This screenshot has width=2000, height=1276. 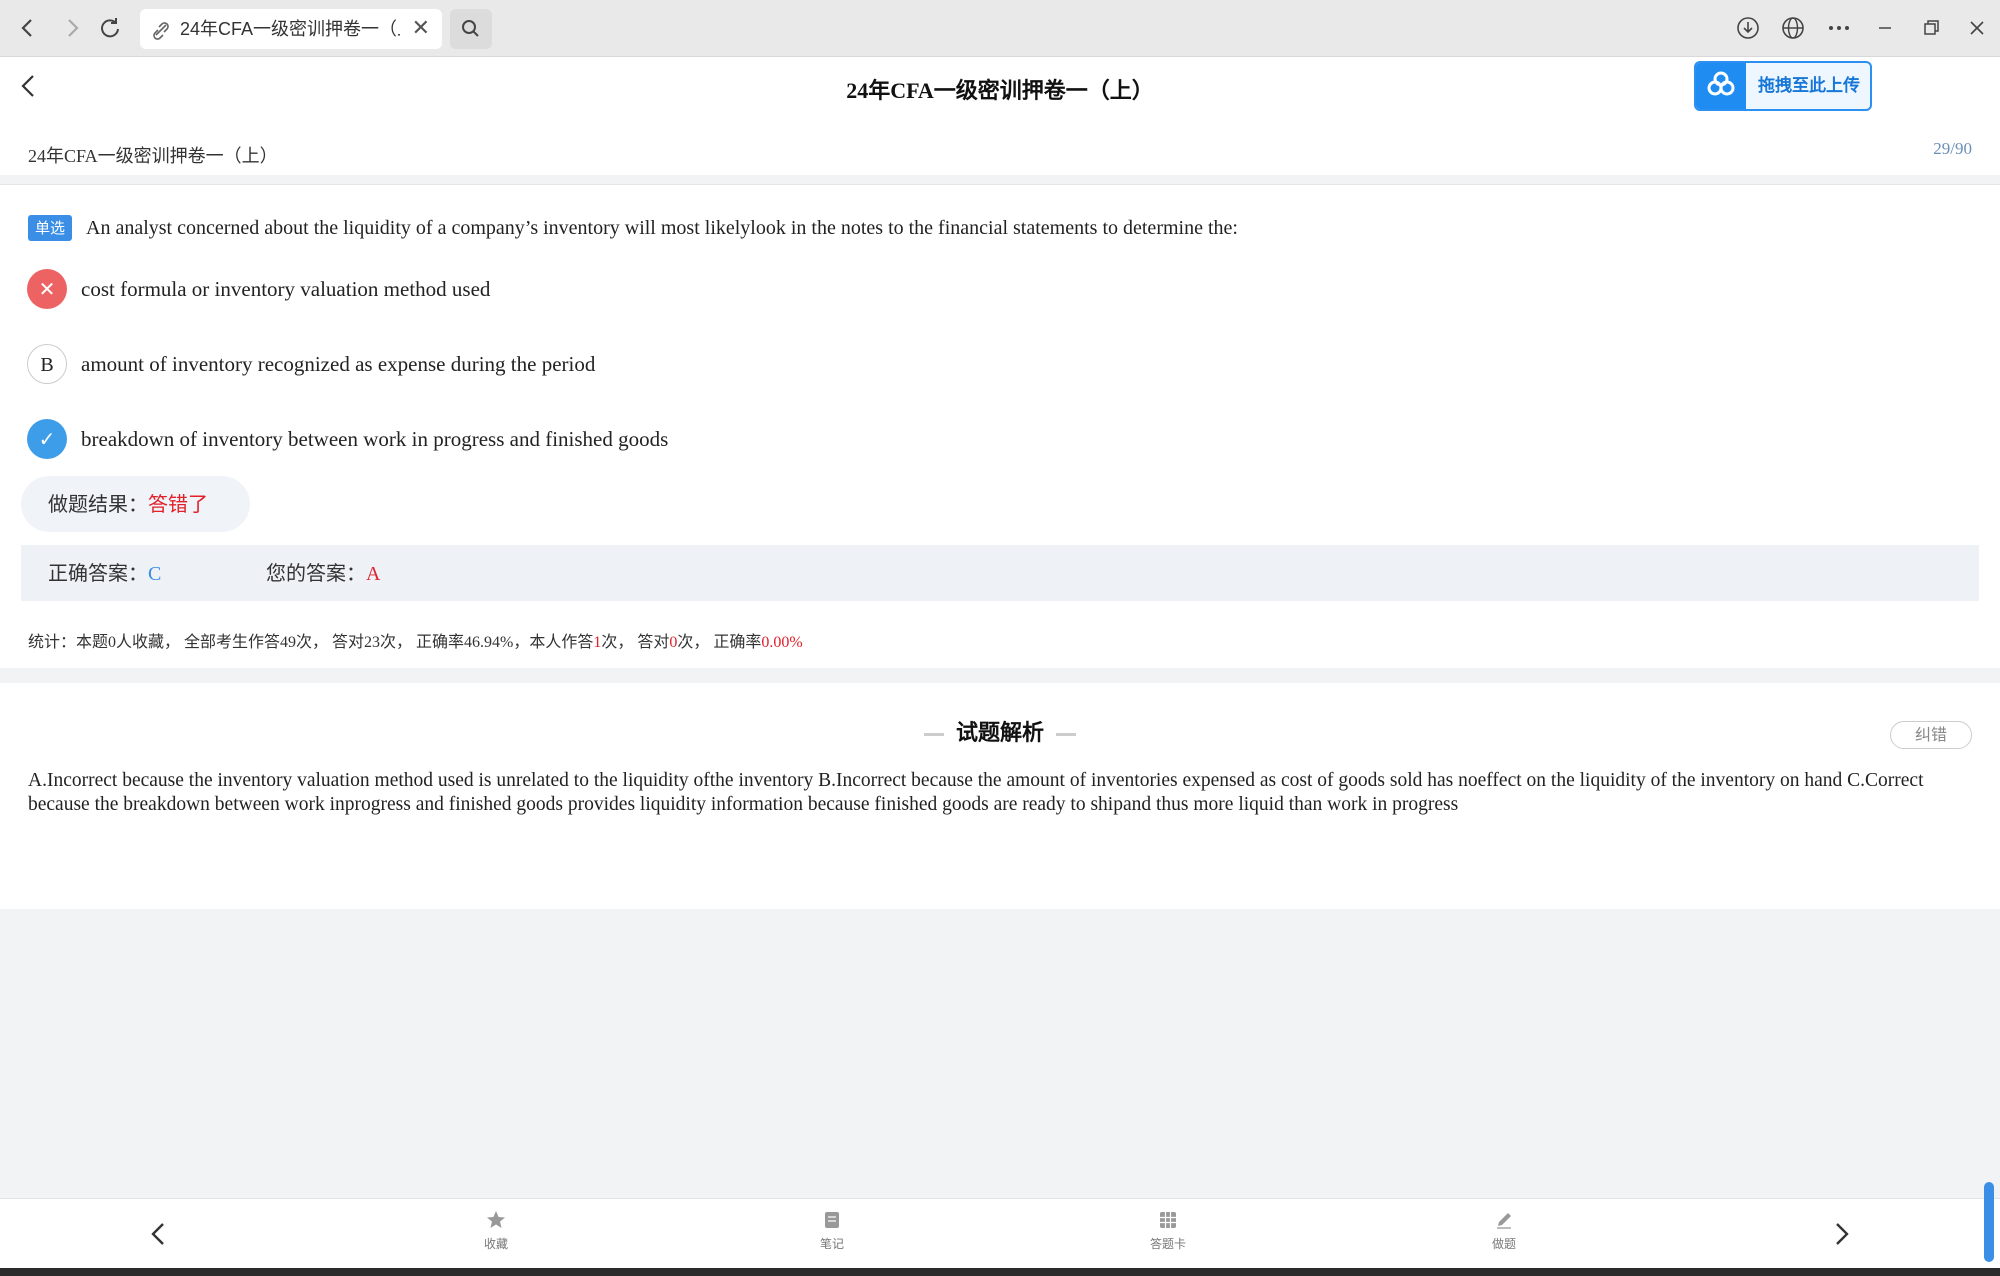 I want to click on browser-tab: 24年CFA一级密训押卷一（上） ✕, so click(x=291, y=29).